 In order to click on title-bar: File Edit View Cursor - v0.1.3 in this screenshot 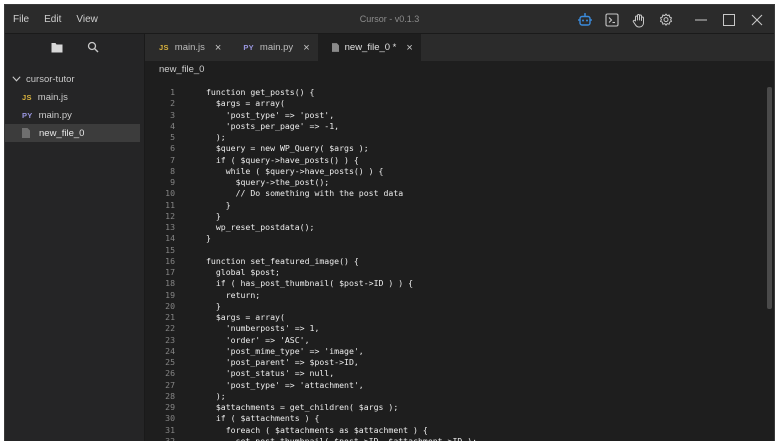, I will do `click(389, 19)`.